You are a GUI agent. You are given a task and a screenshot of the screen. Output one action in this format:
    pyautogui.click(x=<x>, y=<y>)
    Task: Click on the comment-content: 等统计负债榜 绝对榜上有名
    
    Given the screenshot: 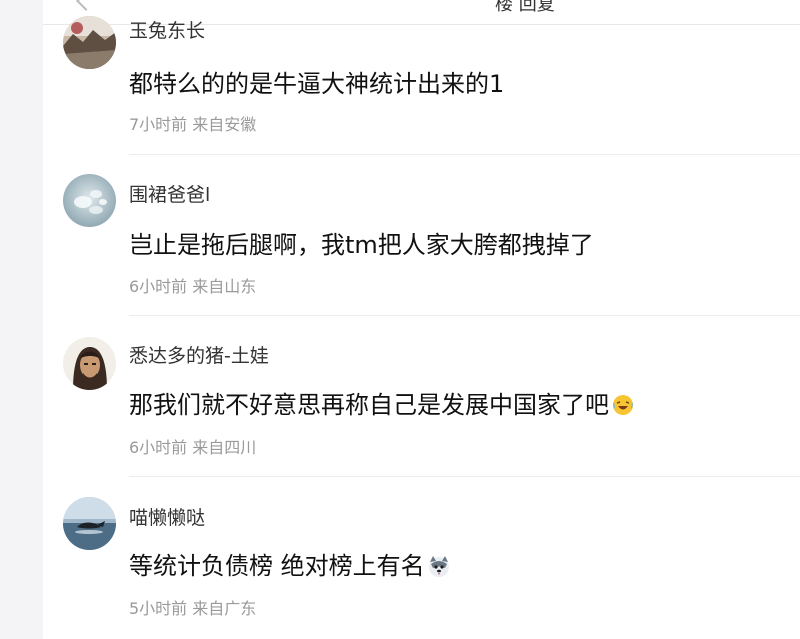 What is the action you would take?
    pyautogui.click(x=290, y=563)
    